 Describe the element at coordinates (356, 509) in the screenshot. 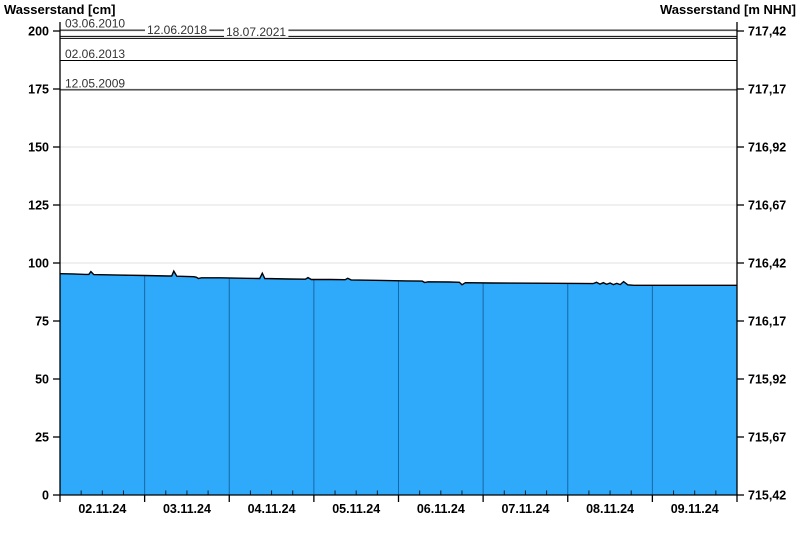

I see `x-axis-date-label: 05.11.24` at that location.